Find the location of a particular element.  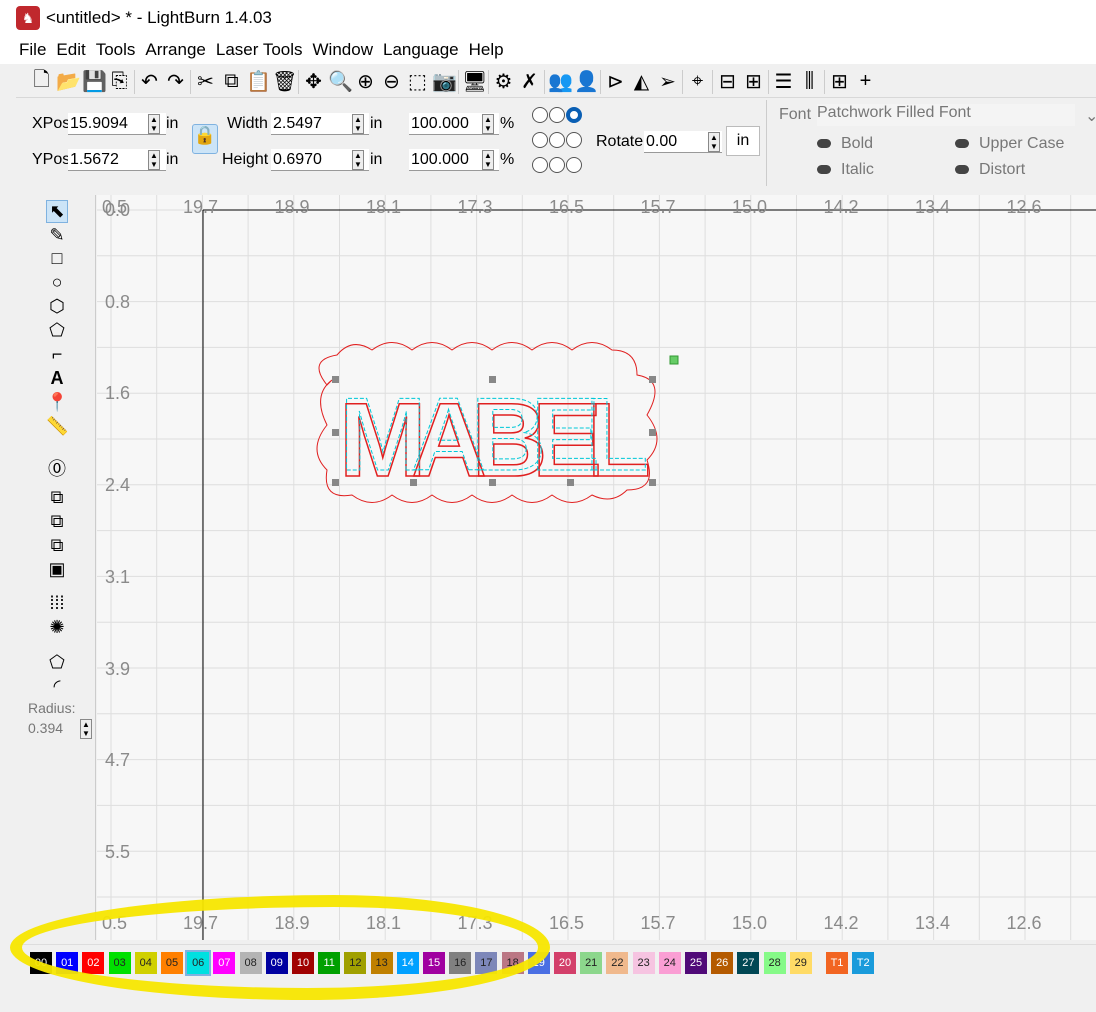

palette-swatch-02: 02 is located at coordinates (93, 963).